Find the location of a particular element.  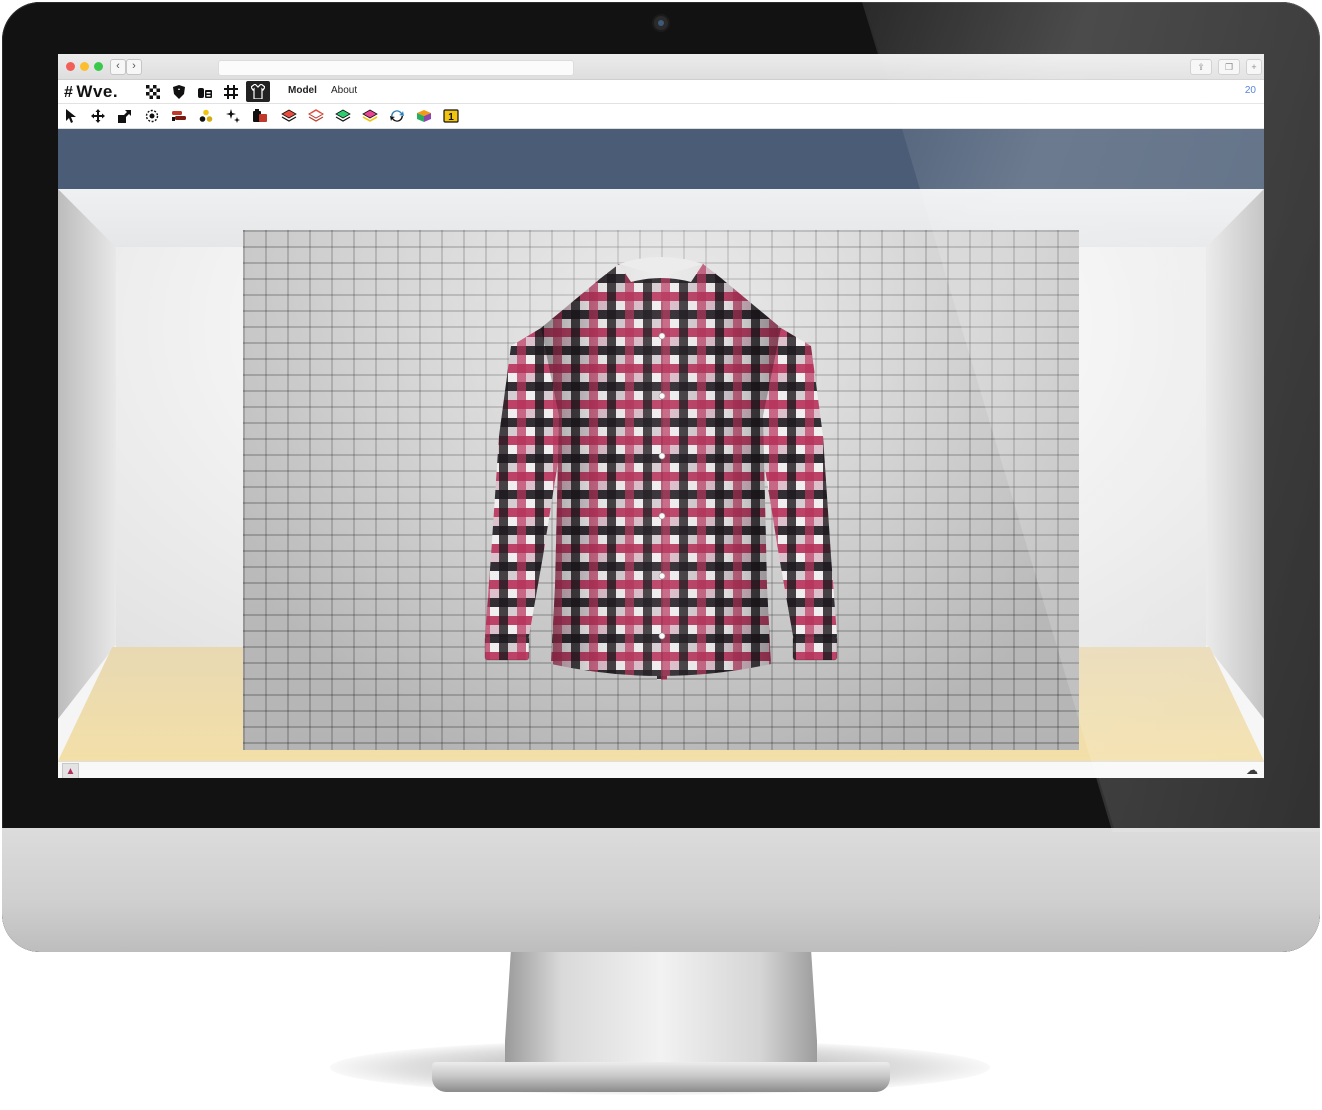

pointer-icon is located at coordinates (71, 116).